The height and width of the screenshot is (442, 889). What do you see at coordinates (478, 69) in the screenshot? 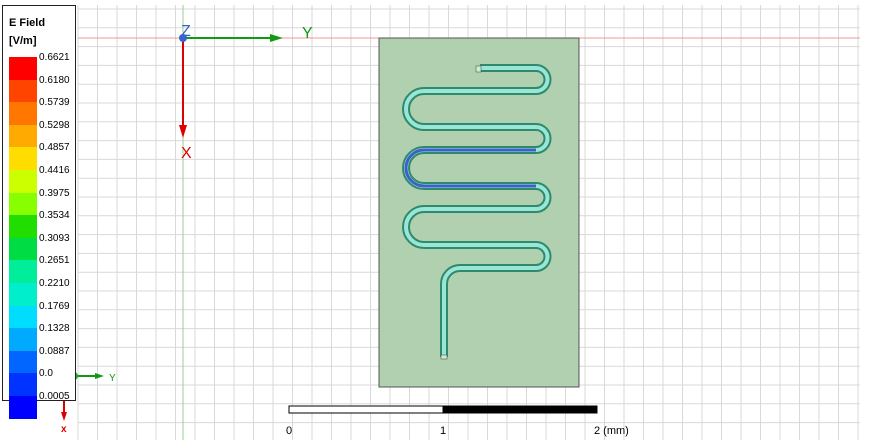
I see `trace-end-port-top` at bounding box center [478, 69].